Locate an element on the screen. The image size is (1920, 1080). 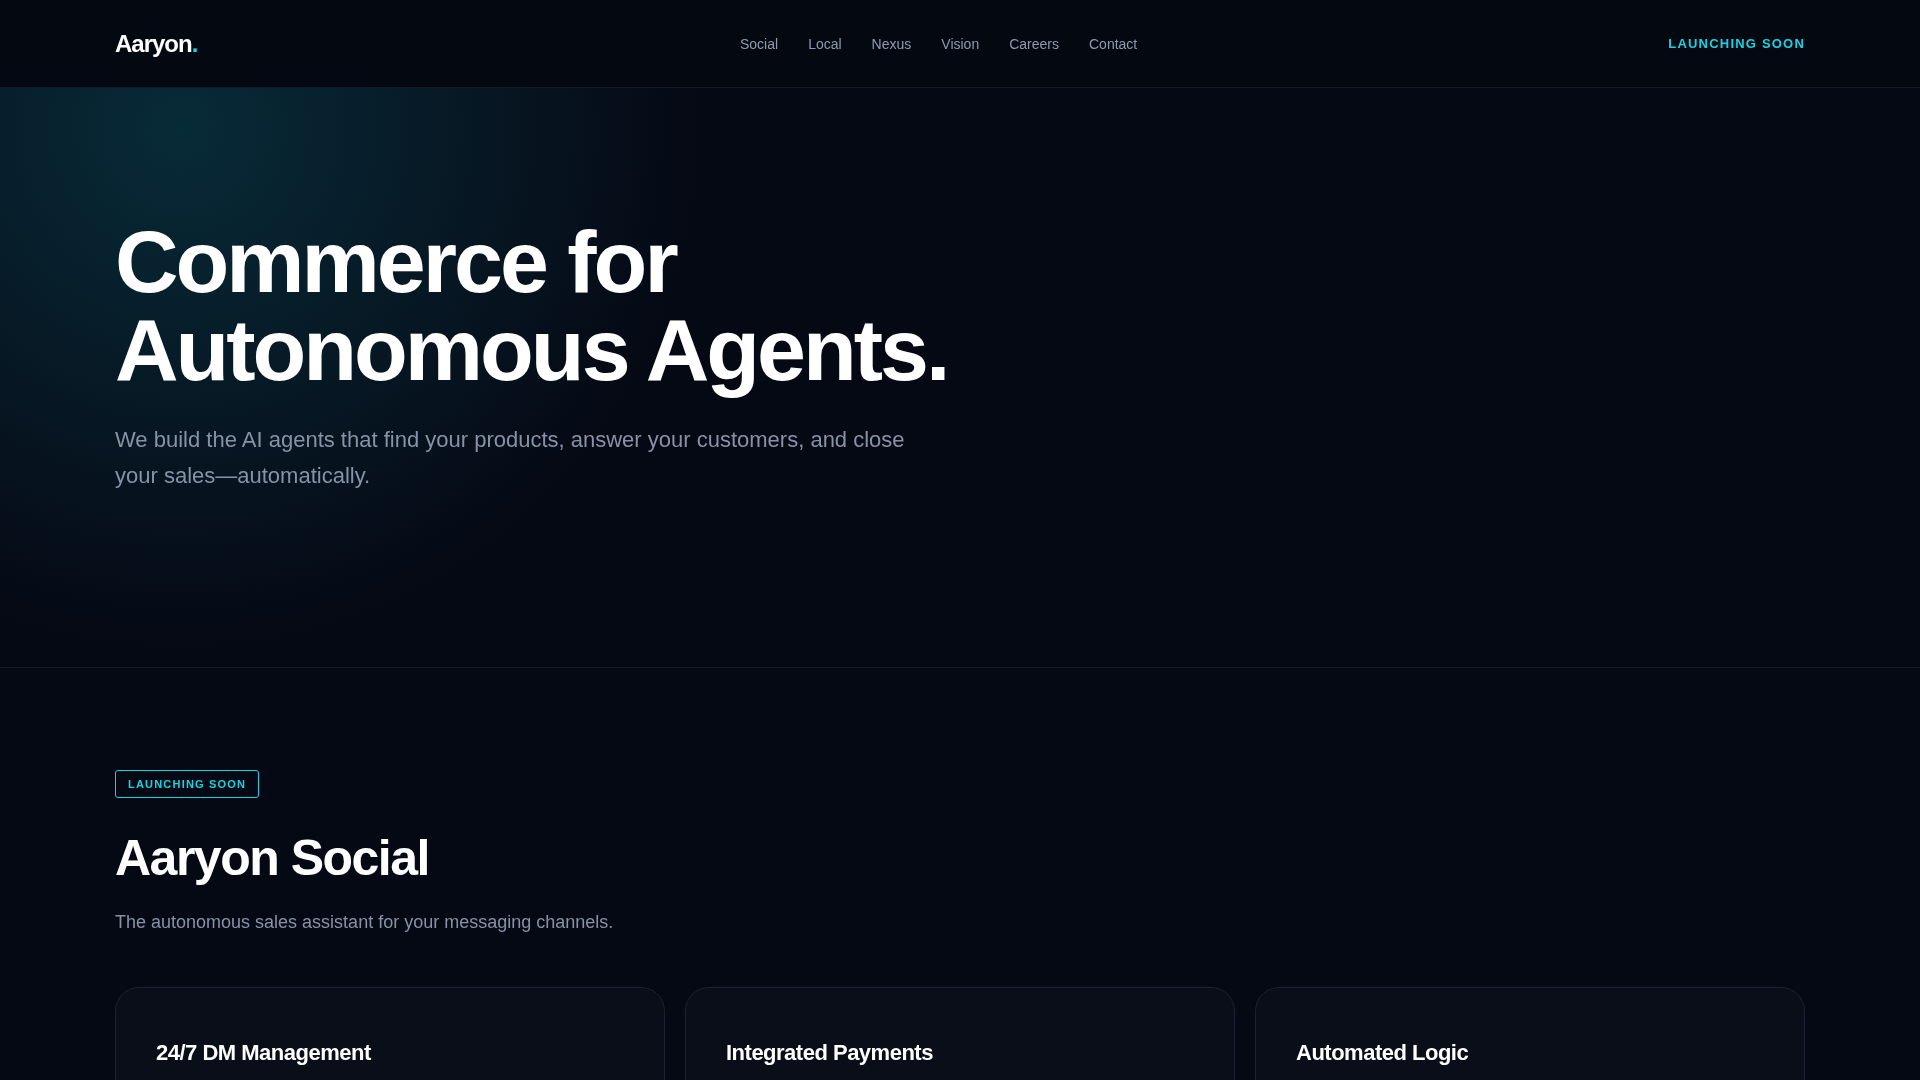
feature-title: 24/7 DM Management is located at coordinates (264, 1053).